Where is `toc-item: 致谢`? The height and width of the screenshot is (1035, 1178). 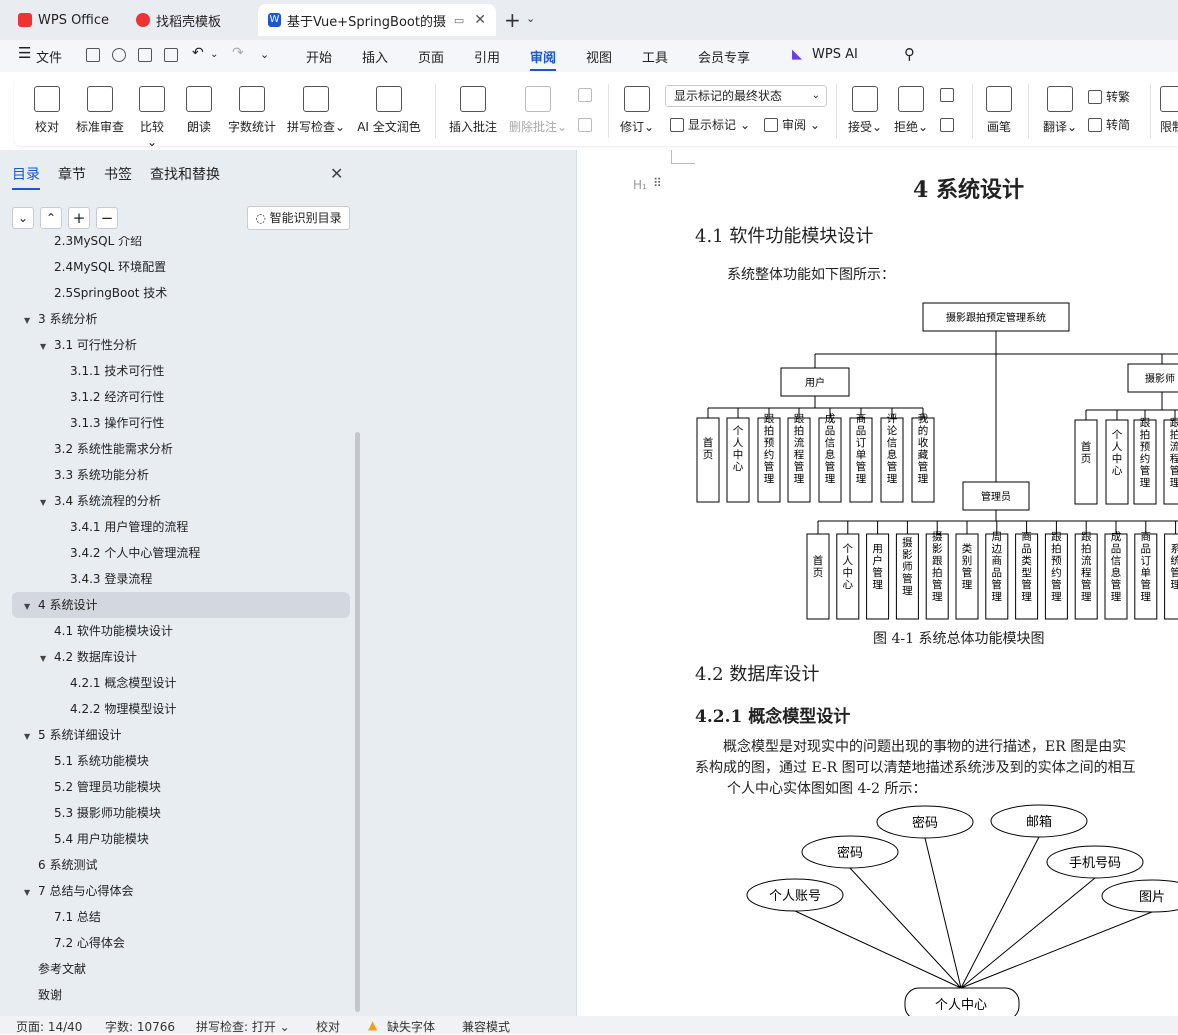
toc-item: 致谢 is located at coordinates (43, 995).